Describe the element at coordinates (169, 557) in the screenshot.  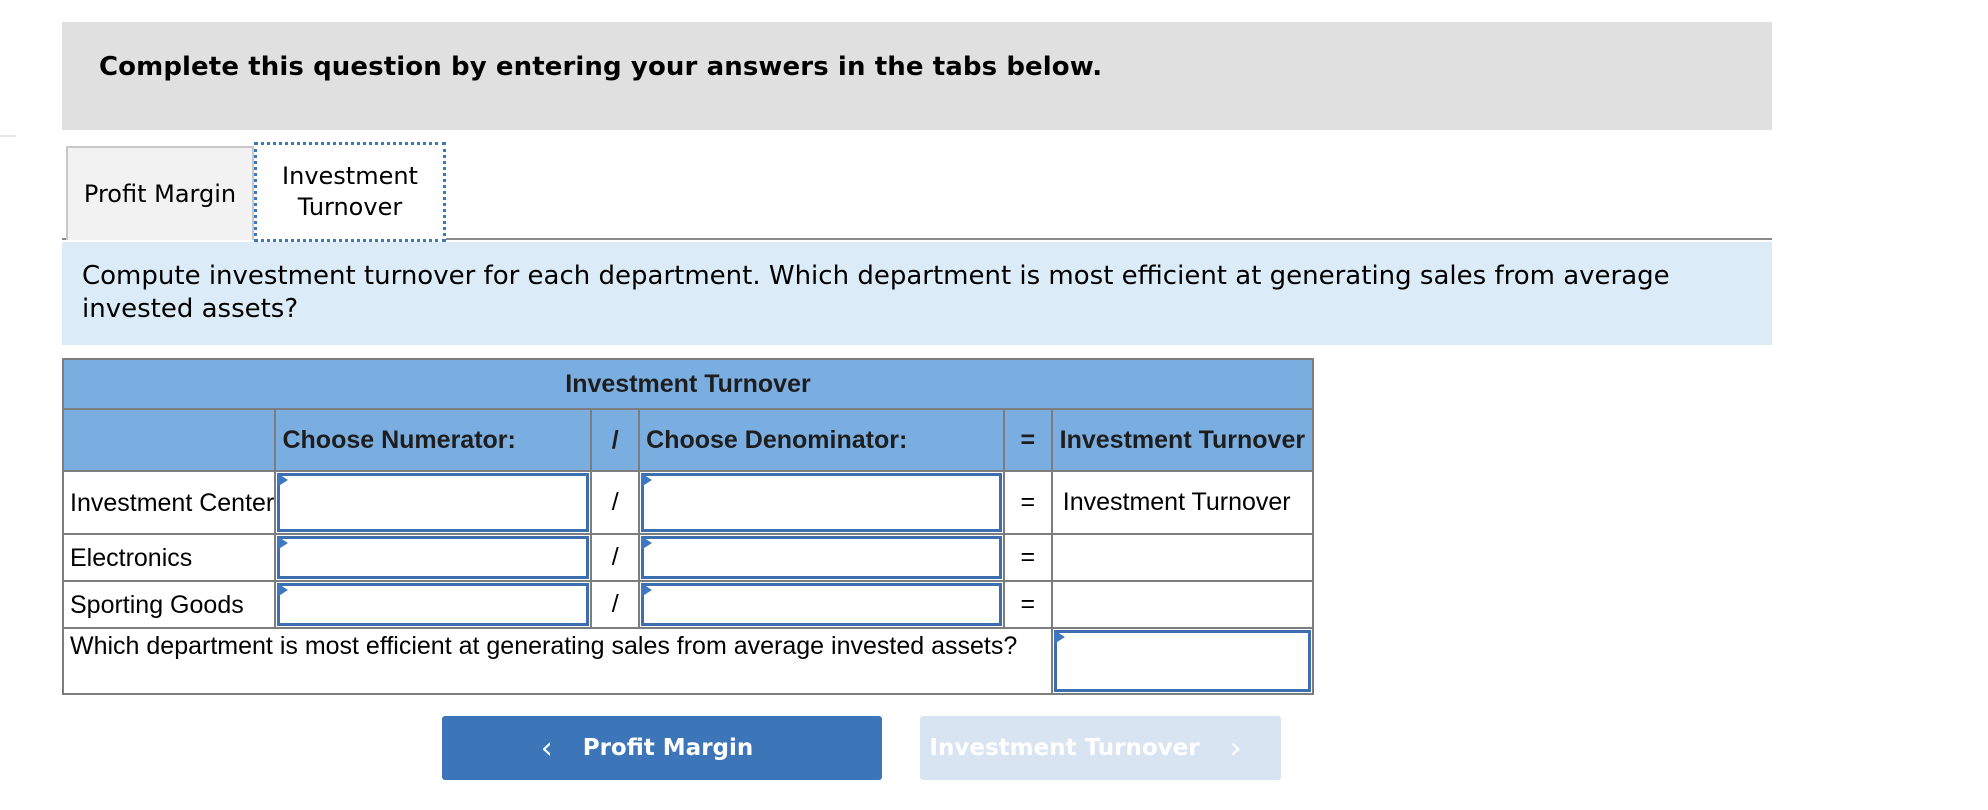
I see `row-label: Electronics` at that location.